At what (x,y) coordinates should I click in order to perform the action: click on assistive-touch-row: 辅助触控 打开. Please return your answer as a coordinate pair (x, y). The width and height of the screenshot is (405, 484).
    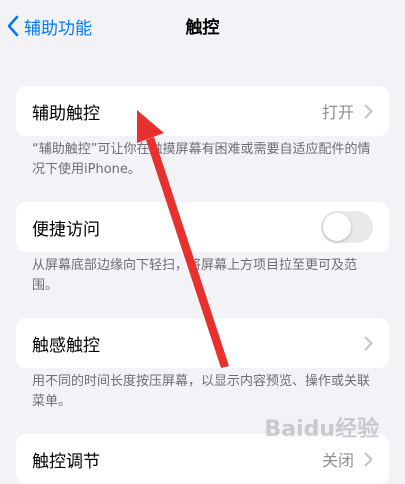
    Looking at the image, I should click on (202, 111).